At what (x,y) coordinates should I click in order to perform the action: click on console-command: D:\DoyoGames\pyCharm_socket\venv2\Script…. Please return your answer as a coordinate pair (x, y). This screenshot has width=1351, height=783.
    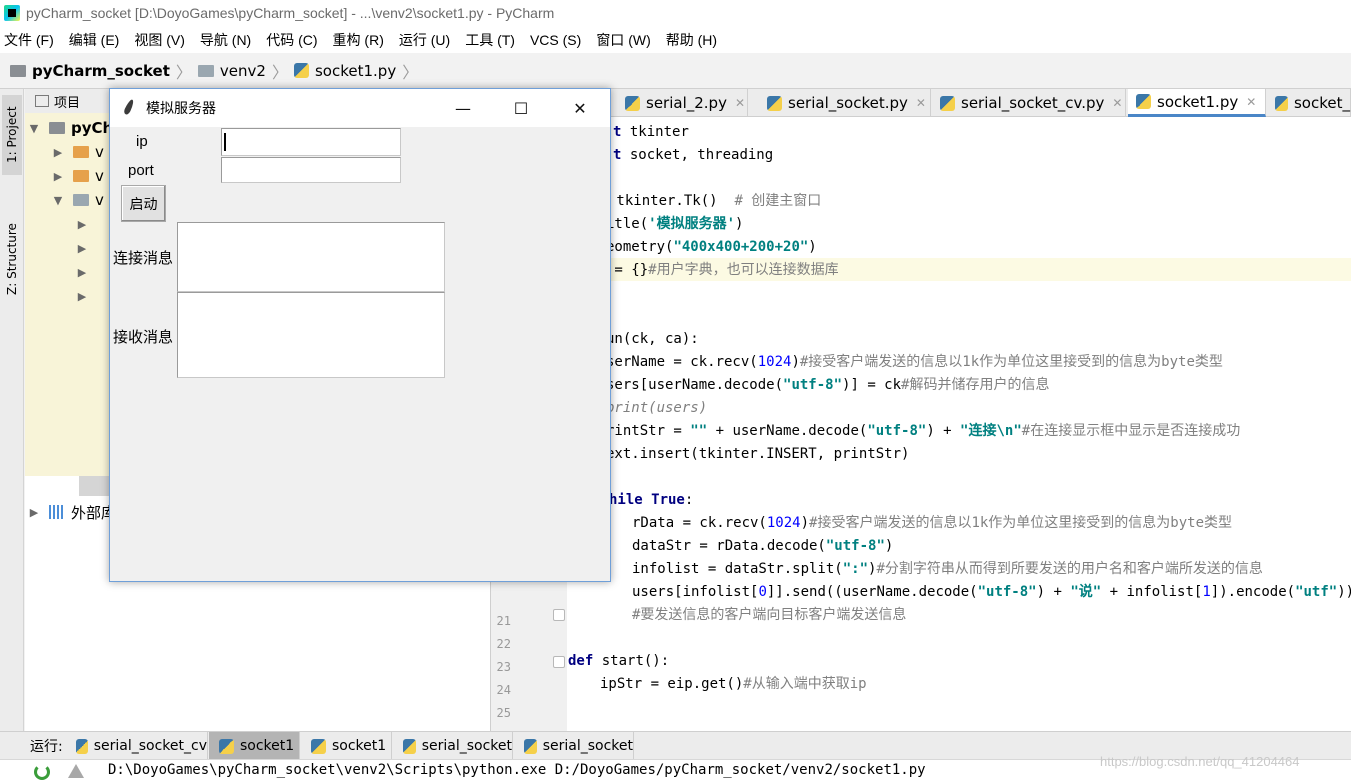
    Looking at the image, I should click on (517, 770).